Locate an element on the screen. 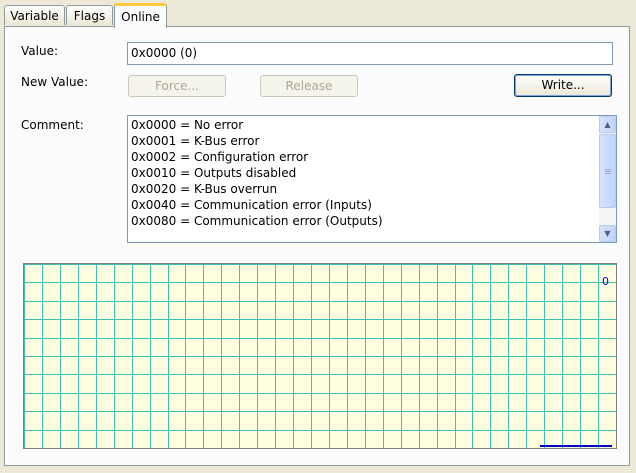 This screenshot has height=473, width=636. comment-line: 0x0000 = No error is located at coordinates (187, 125).